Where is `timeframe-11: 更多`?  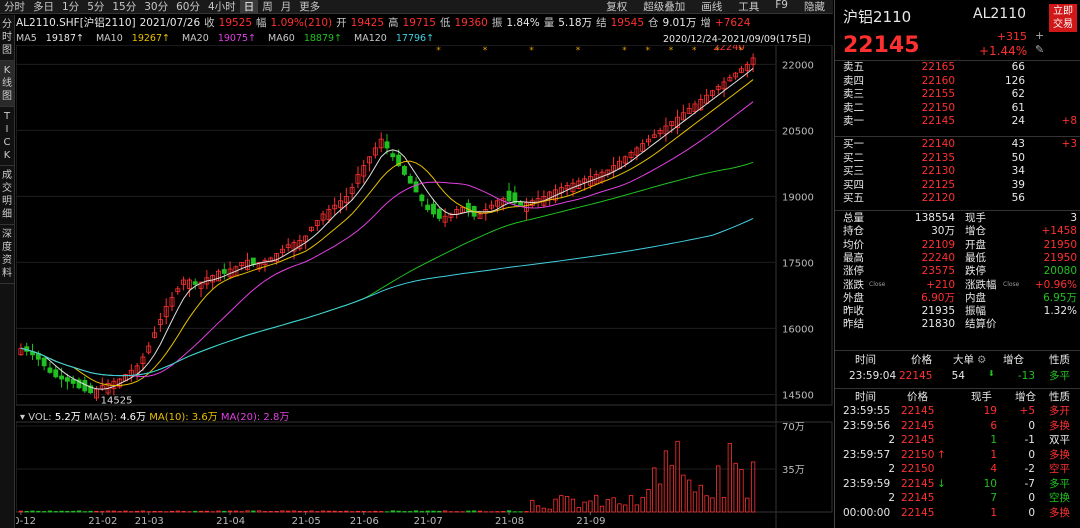 timeframe-11: 更多 is located at coordinates (309, 7).